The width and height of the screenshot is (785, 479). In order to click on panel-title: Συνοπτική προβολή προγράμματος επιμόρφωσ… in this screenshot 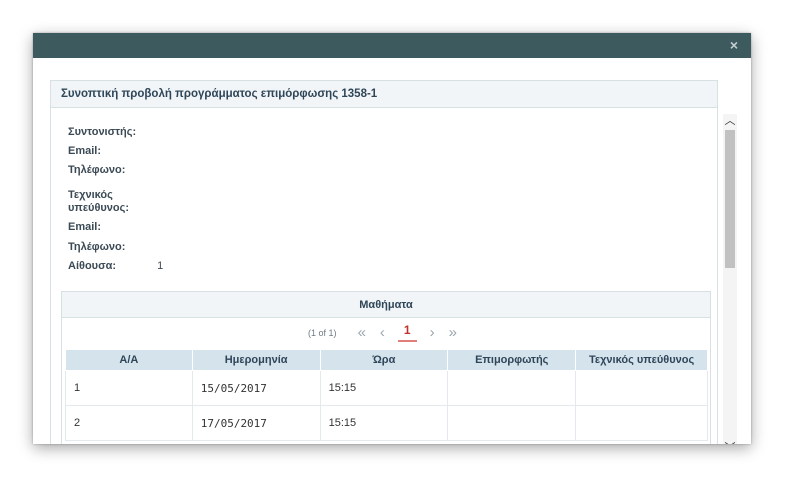, I will do `click(384, 94)`.